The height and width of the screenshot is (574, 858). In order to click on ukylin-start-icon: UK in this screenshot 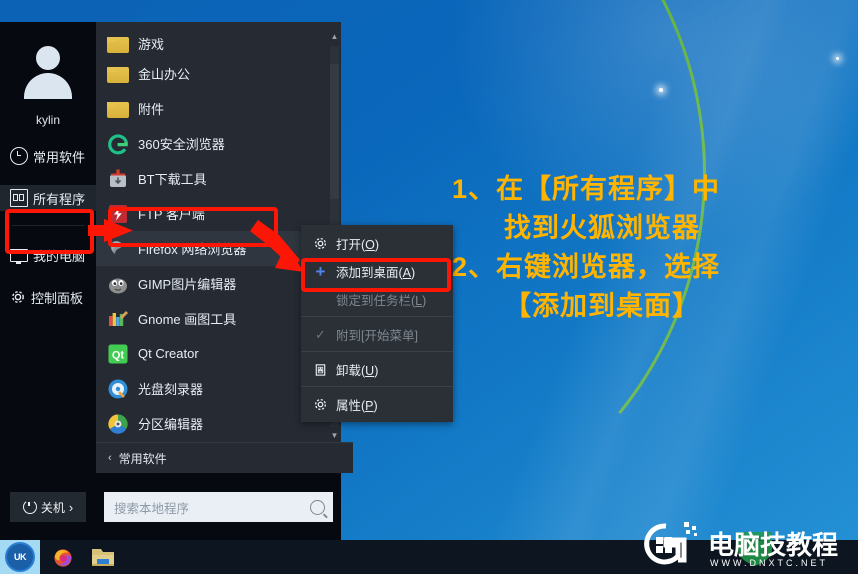, I will do `click(20, 557)`.